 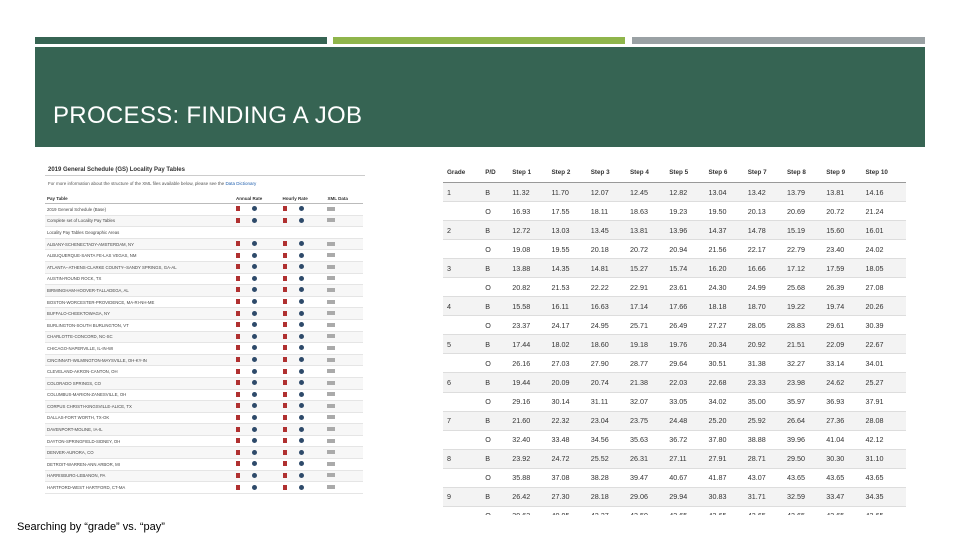 I want to click on pay-table-name-link: CORPUS CHRISTI-KINGSVILLE-ALICE, TX, so click(x=139, y=406).